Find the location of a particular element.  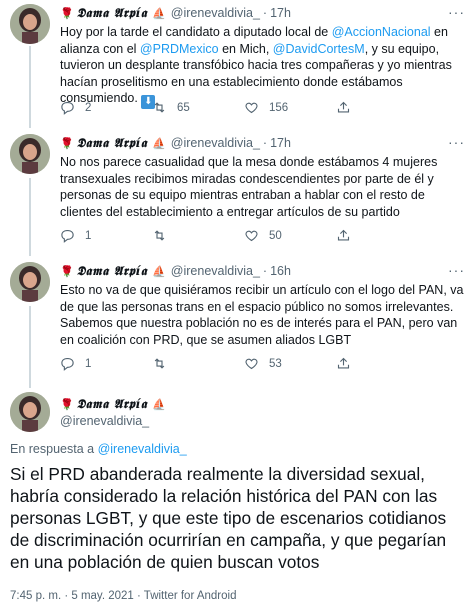

like-count: 50 is located at coordinates (275, 235).